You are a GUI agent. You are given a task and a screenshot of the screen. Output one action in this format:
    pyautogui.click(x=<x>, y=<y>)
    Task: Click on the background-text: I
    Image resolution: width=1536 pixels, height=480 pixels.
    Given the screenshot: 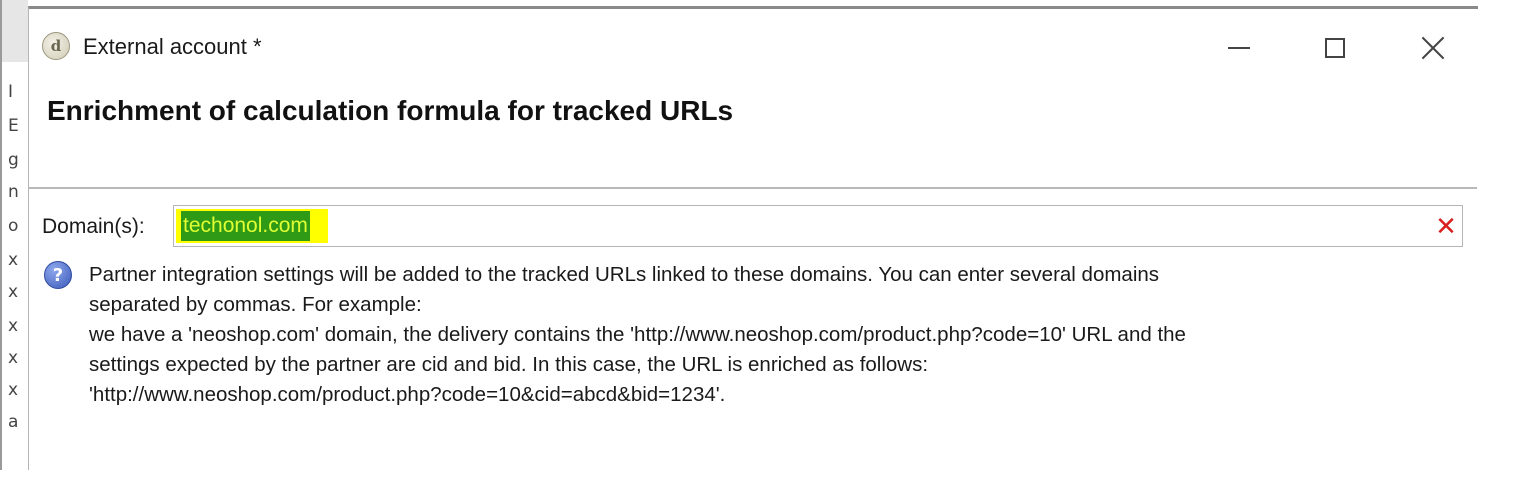 What is the action you would take?
    pyautogui.click(x=11, y=92)
    